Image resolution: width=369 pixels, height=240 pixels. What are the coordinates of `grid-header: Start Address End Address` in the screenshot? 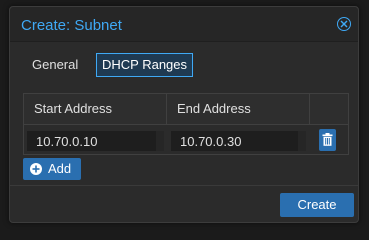 It's located at (186, 109).